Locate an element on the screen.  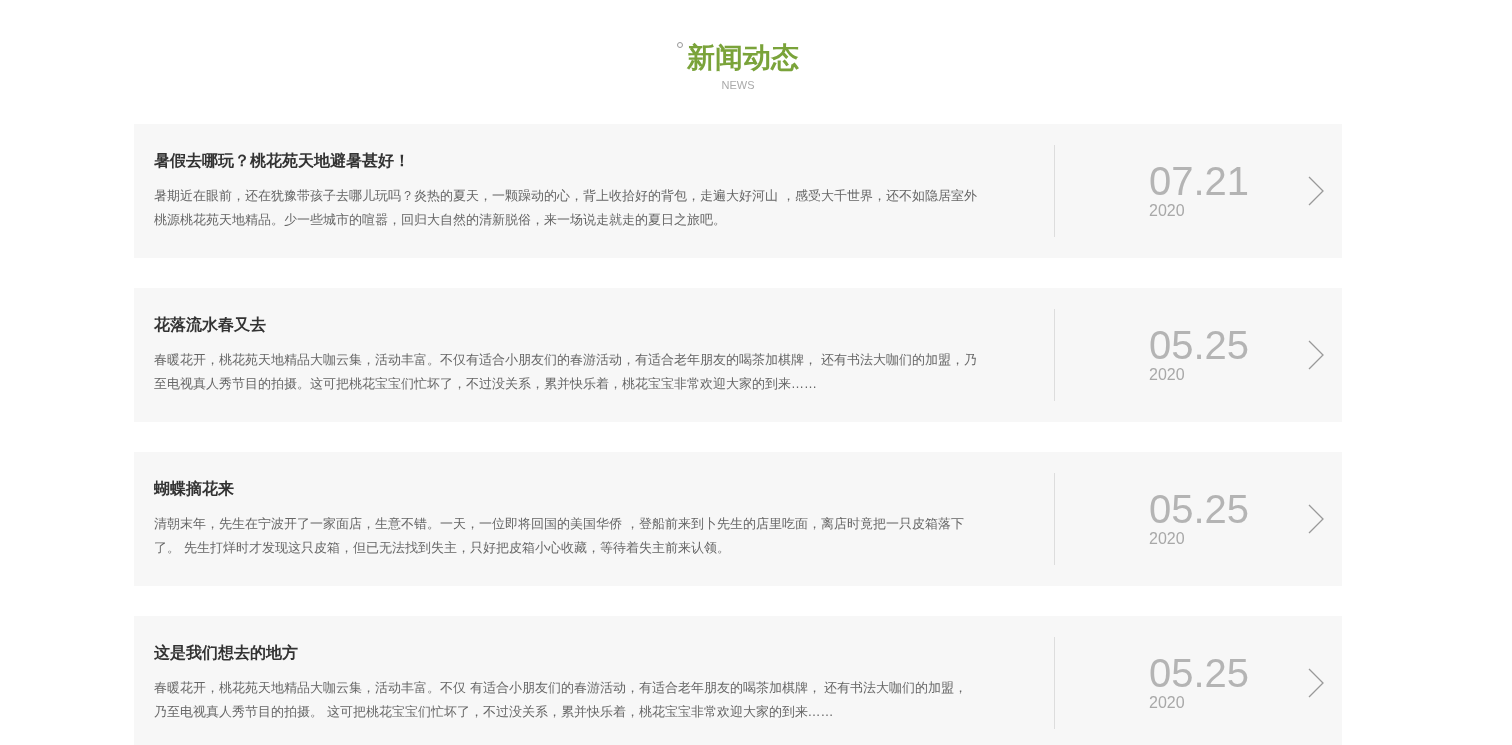
news-summary: 清朝末年，先生在宁波开了一家面店，生意不错。一天，一位即将回国的美国华侨 ，登船前来到卜先生的店里吃面，离店时竟把一只皮箱落下了。 先生打烊时才发现这只皮箱，但已无法找到失主，只好把皮箱小心收藏，等待着失主前来认领。 is located at coordinates (559, 536).